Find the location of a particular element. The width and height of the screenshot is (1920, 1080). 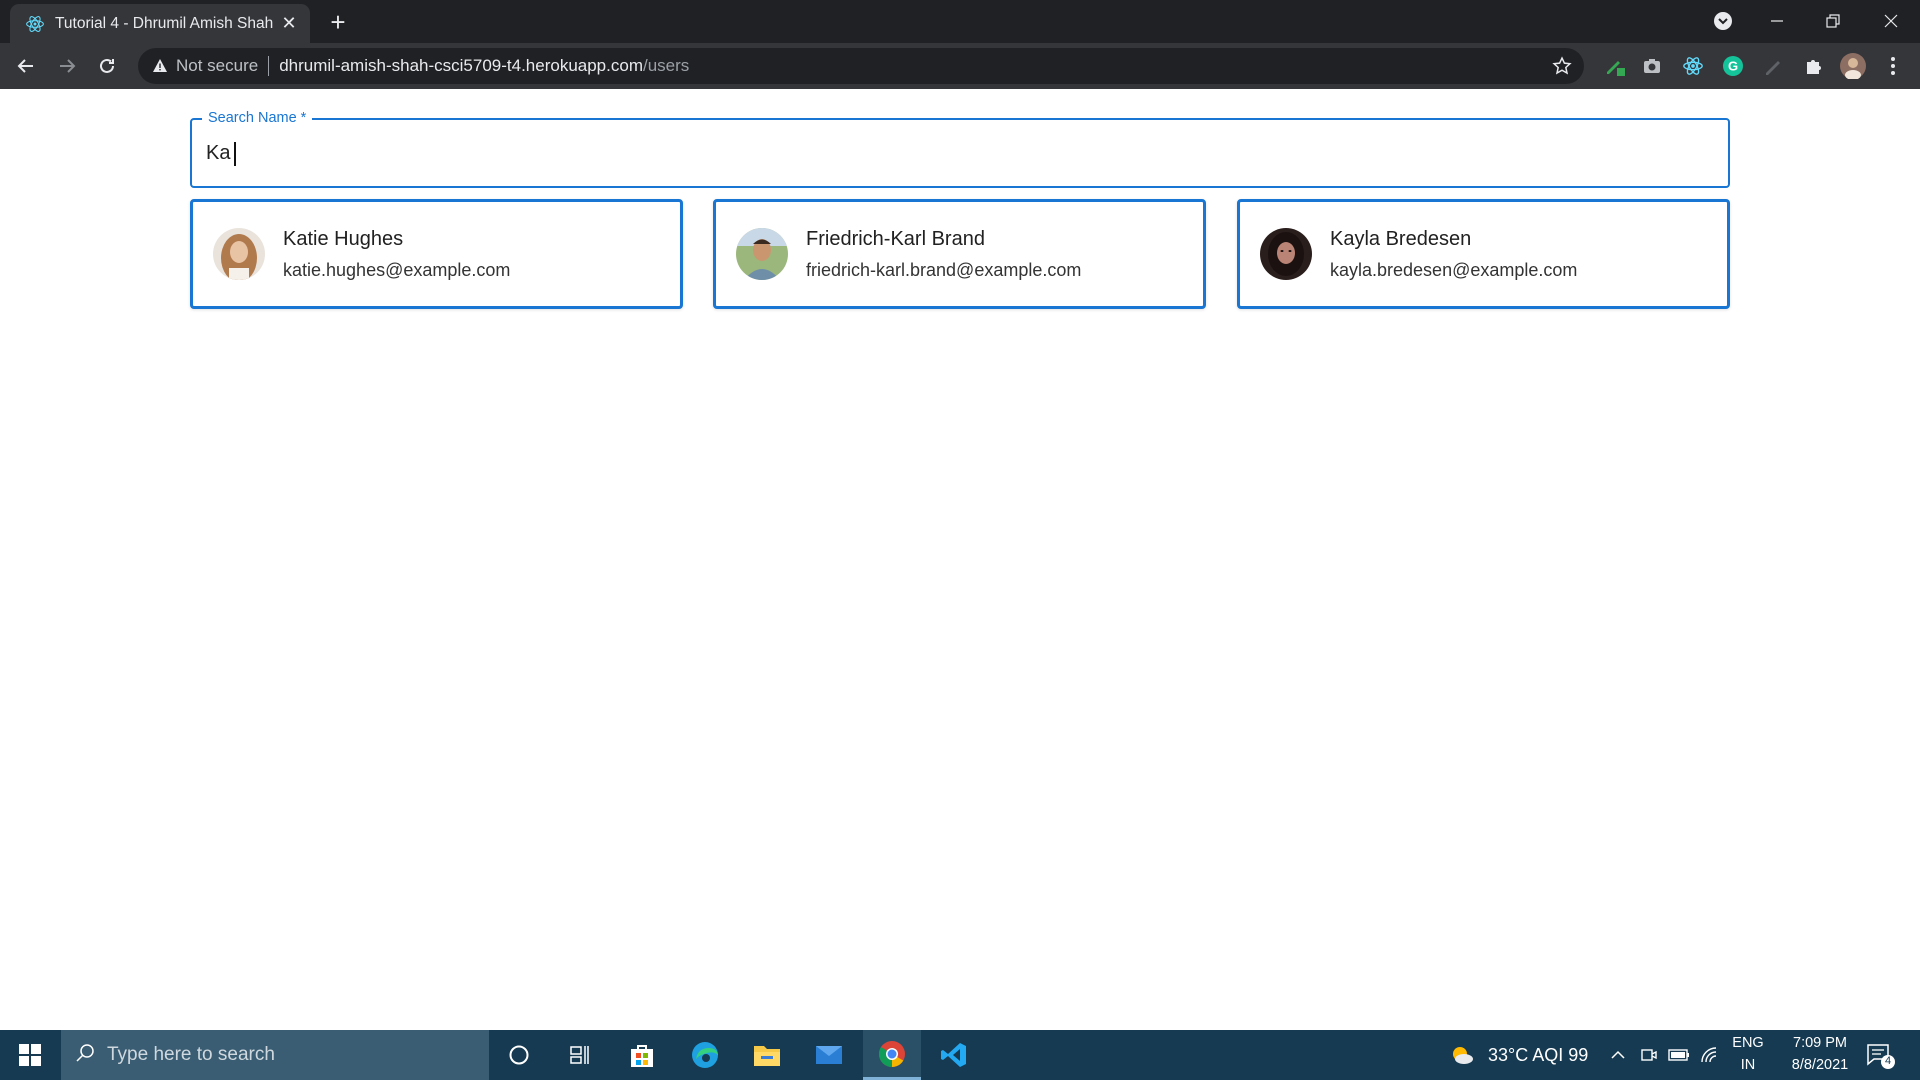

svg-text: G is located at coordinates (1733, 66).